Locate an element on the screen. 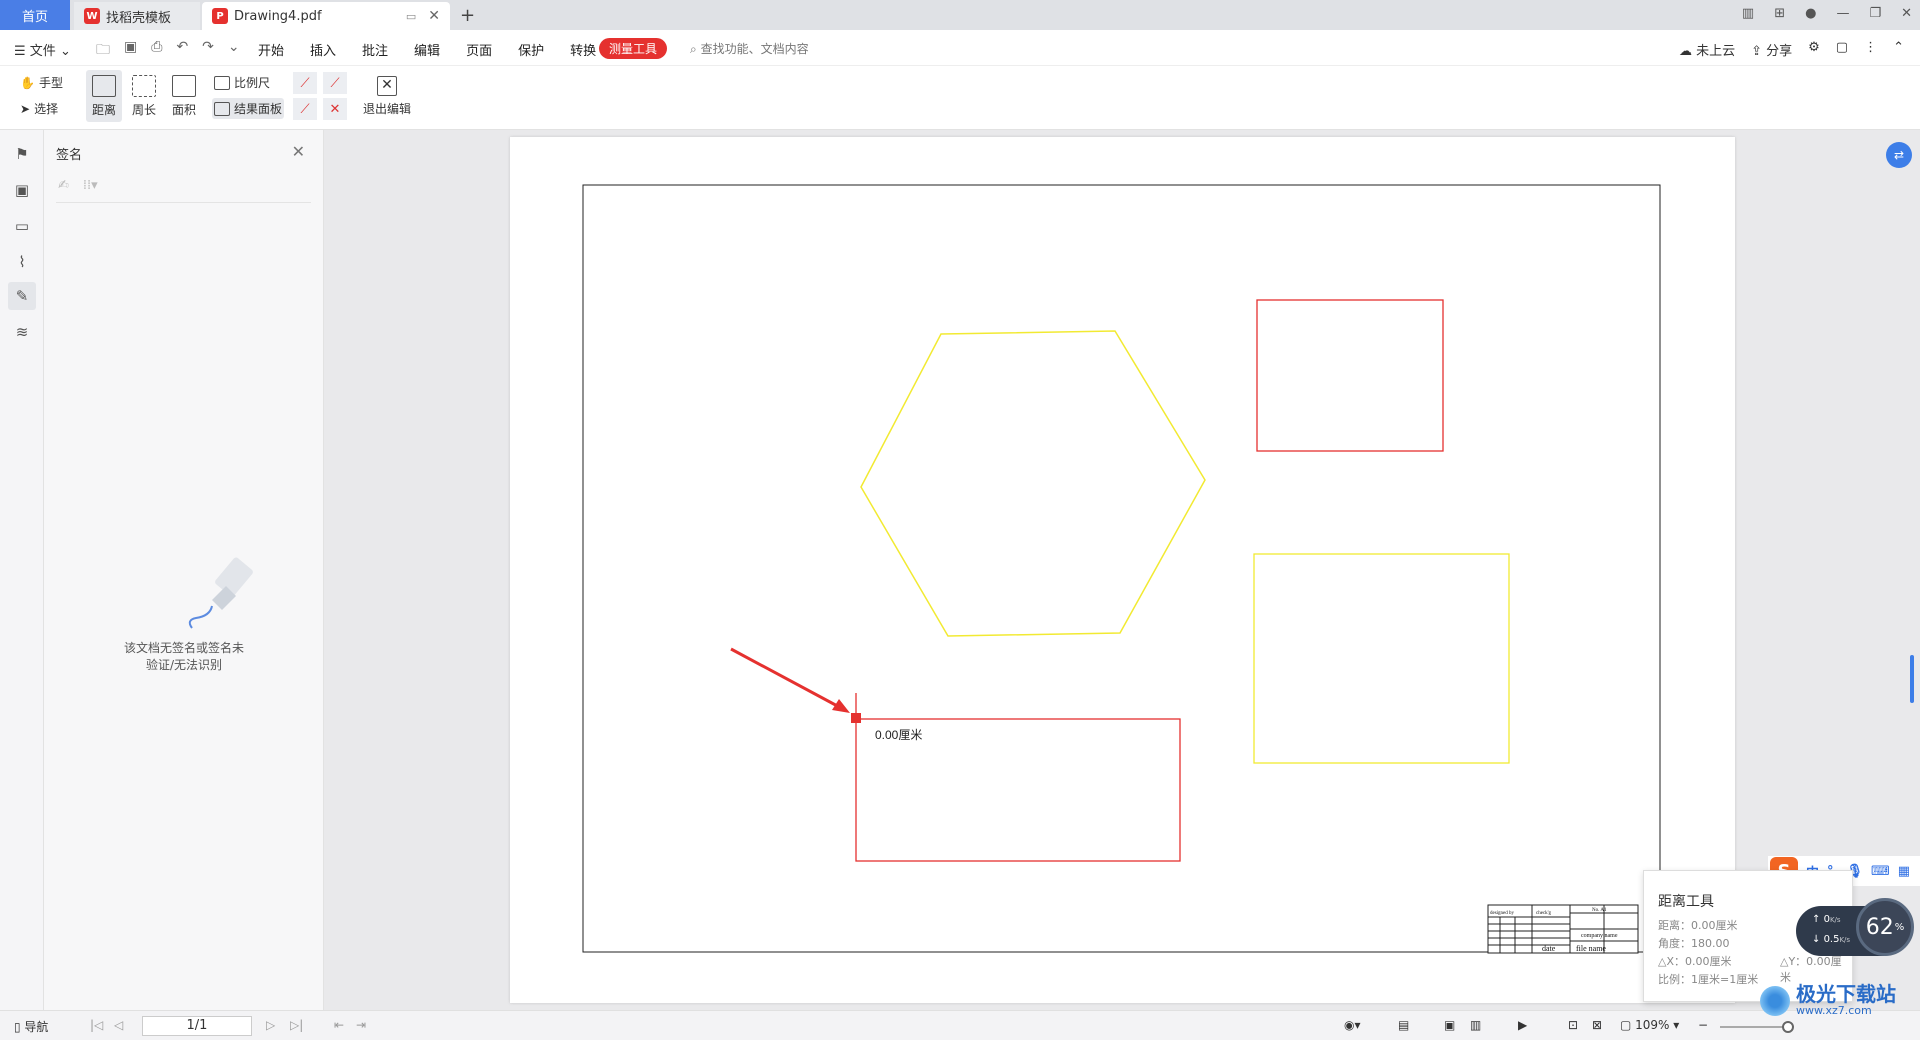  line-tool-2-icon: ⟋ is located at coordinates (335, 83).